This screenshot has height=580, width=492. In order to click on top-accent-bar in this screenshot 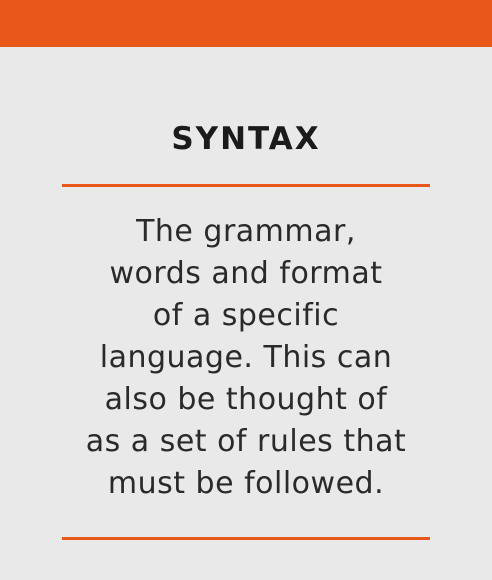, I will do `click(246, 23)`.